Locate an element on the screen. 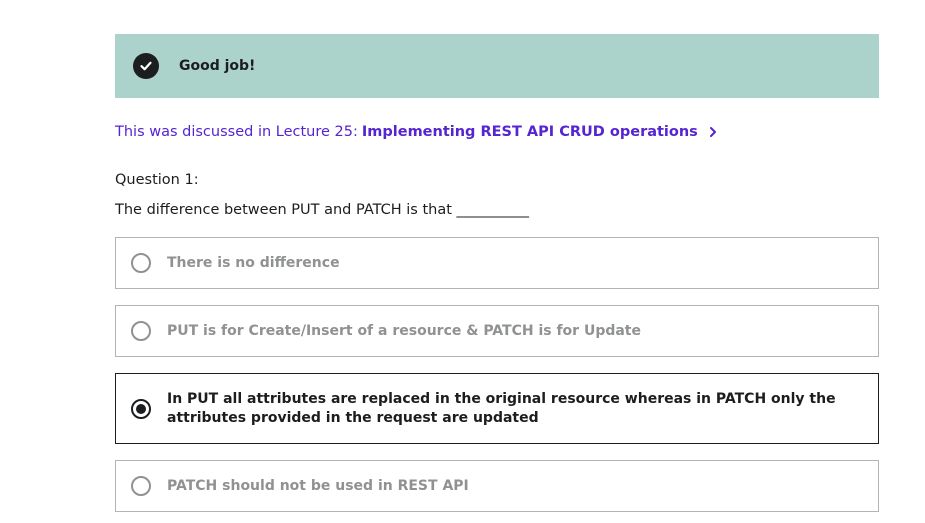  answer-option-4: PATCH should not be used in REST API is located at coordinates (497, 486).